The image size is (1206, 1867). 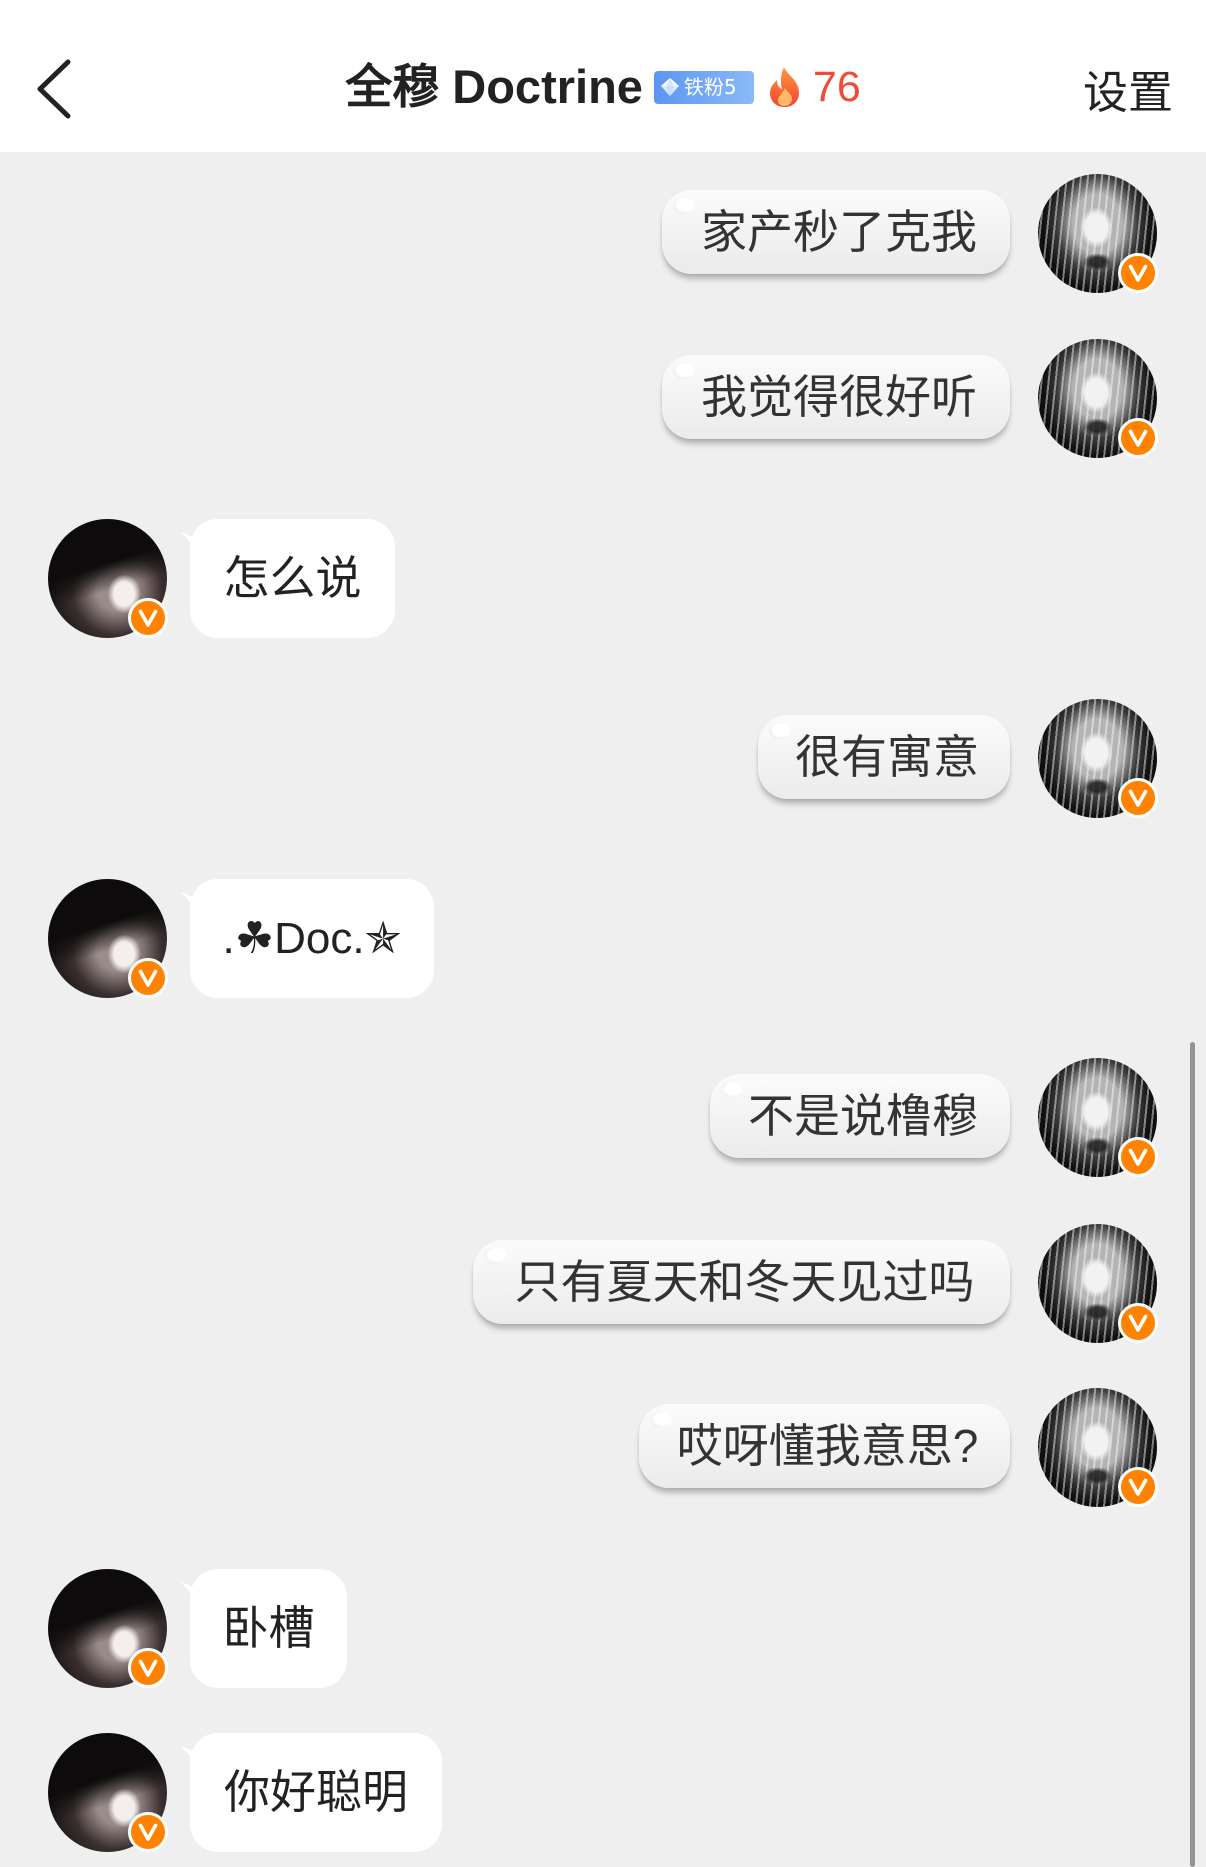 What do you see at coordinates (863, 1116) in the screenshot?
I see `message-text: 不是说橹穆` at bounding box center [863, 1116].